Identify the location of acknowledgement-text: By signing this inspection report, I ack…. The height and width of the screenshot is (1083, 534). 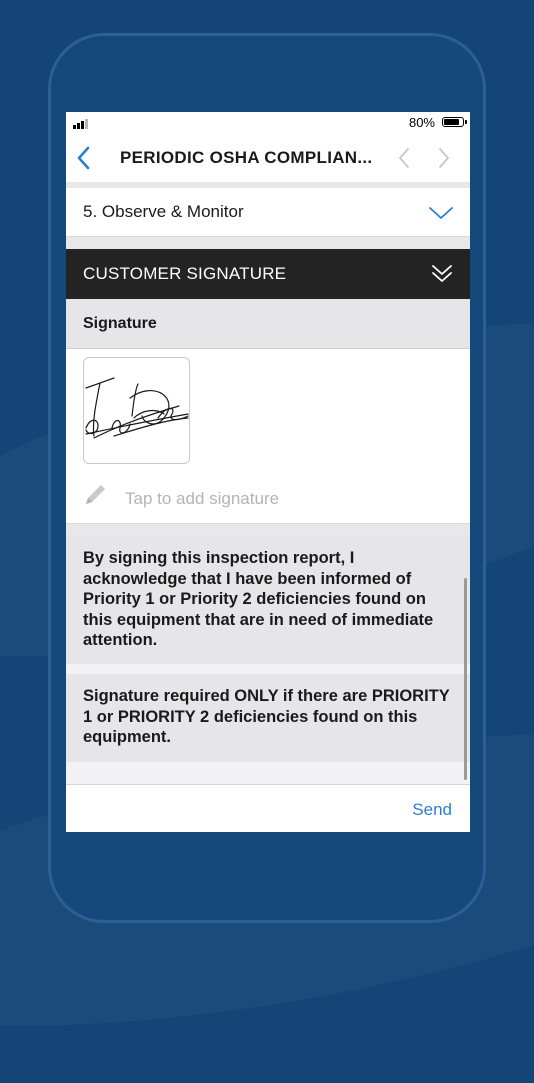
(258, 599).